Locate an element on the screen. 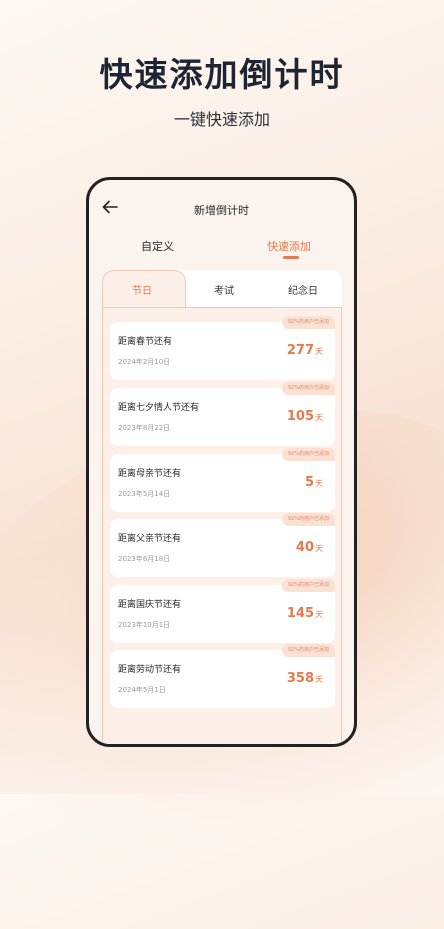 The image size is (444, 929). days-remaining: 358天 is located at coordinates (305, 678).